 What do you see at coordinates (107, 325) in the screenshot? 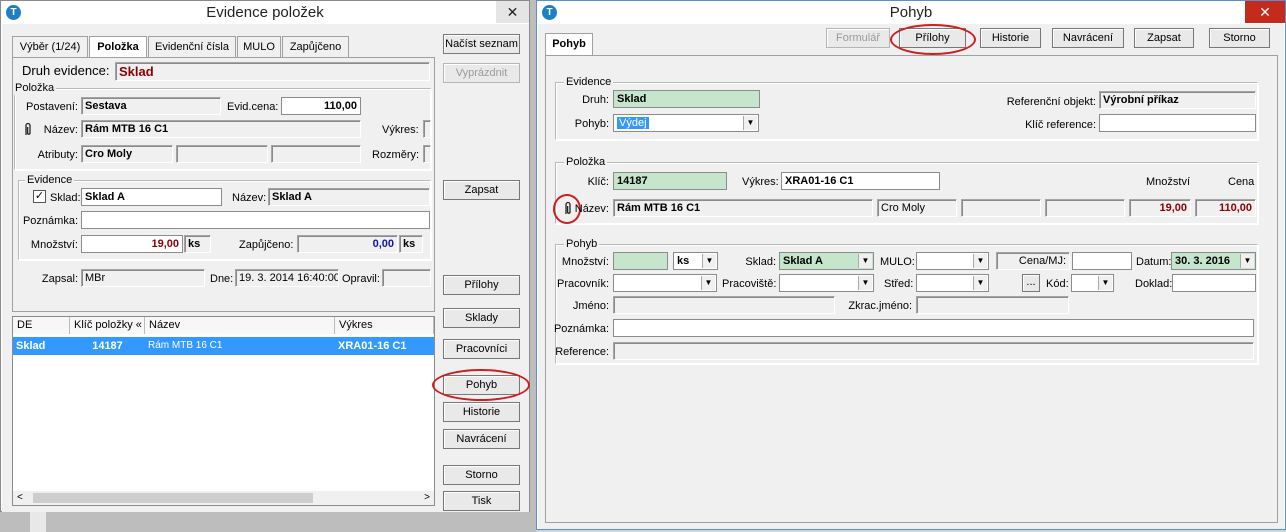
I see `col-klic: Klíč položky «` at bounding box center [107, 325].